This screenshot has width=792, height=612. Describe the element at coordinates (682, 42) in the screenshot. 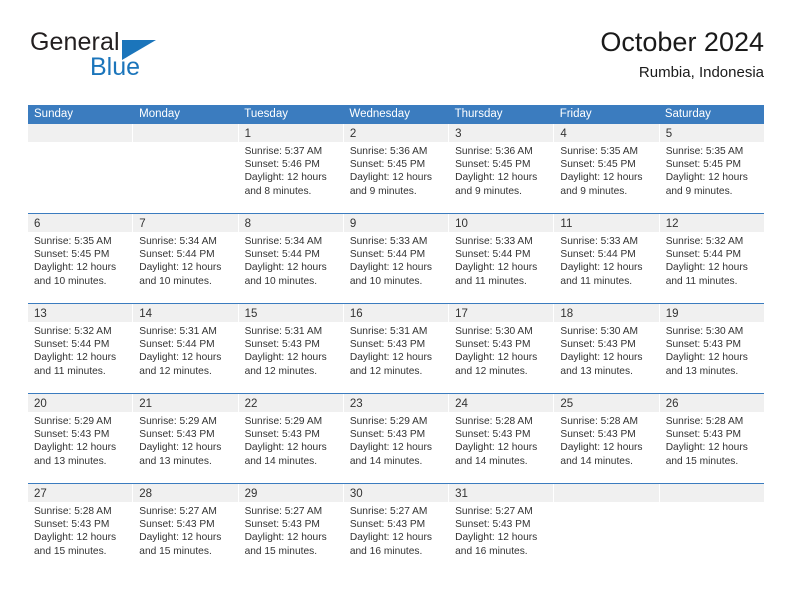

I see `page-title: October 2024` at that location.